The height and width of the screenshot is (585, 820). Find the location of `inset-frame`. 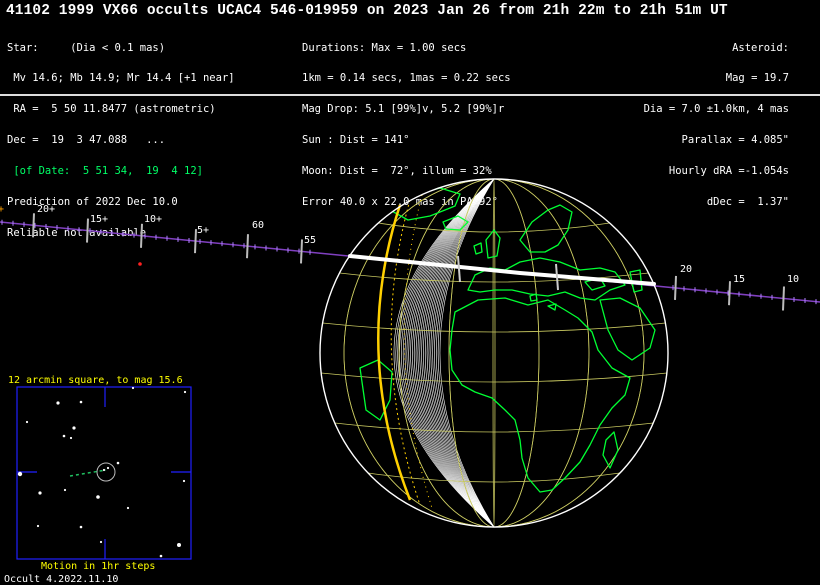

inset-frame is located at coordinates (104, 473).